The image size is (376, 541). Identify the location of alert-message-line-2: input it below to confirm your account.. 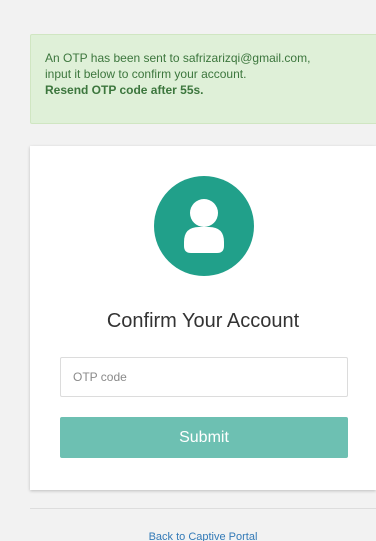
(146, 74).